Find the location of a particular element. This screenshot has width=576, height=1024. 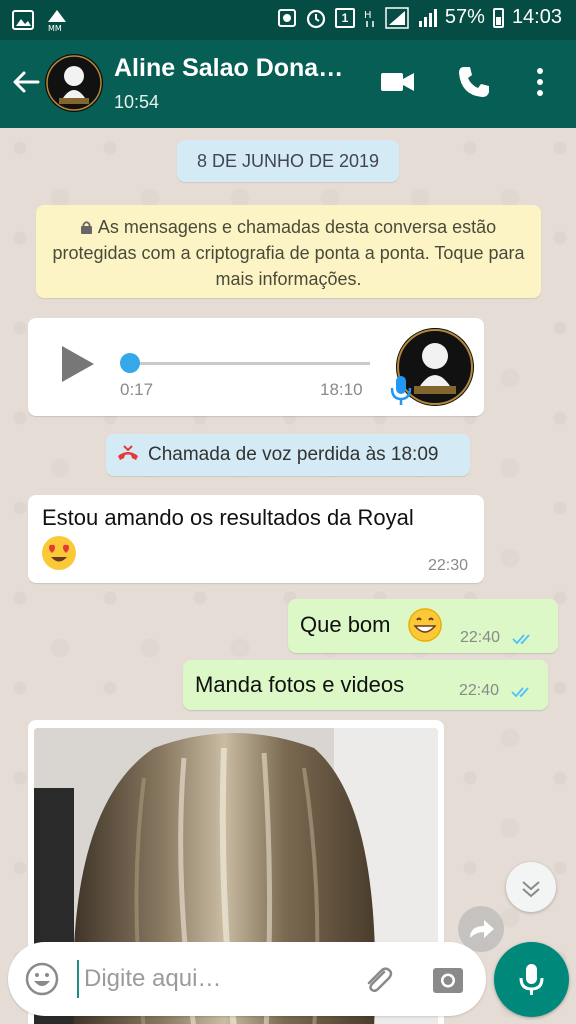

missed-call-notice: Chamada de voz perdida às 18:09 is located at coordinates (288, 455).